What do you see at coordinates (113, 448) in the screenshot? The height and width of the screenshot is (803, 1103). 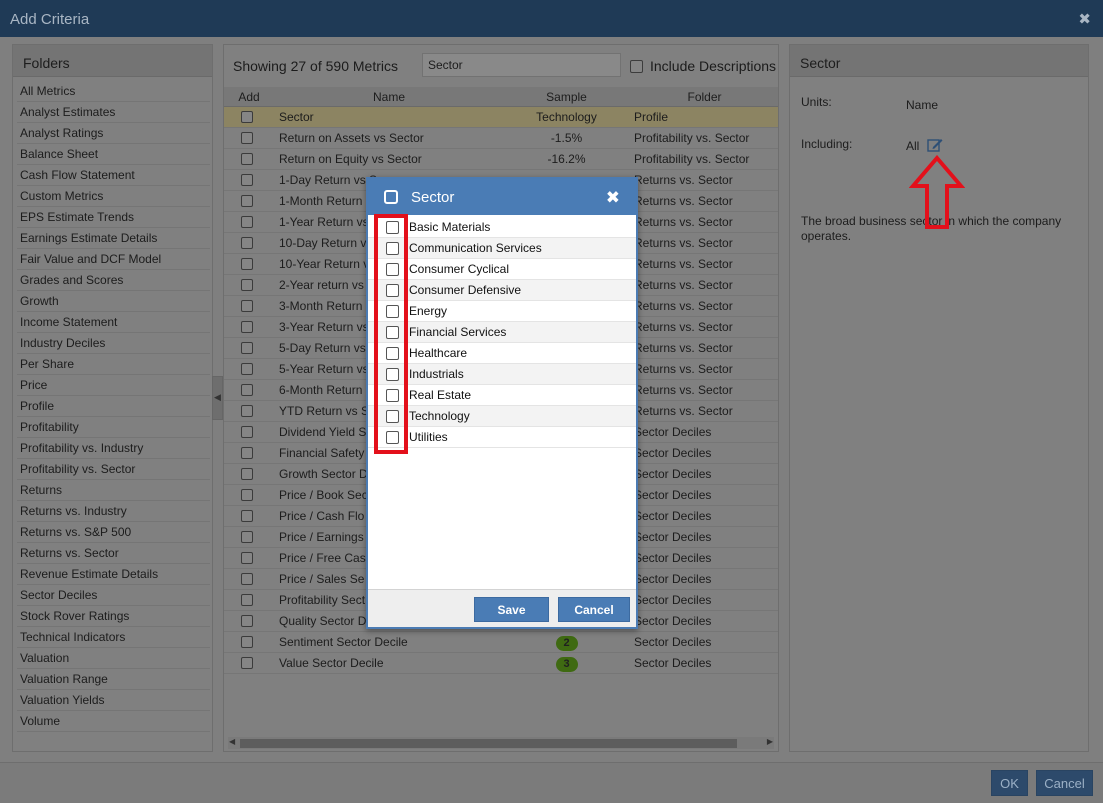 I see `folder-item: Profitability vs. Industry` at bounding box center [113, 448].